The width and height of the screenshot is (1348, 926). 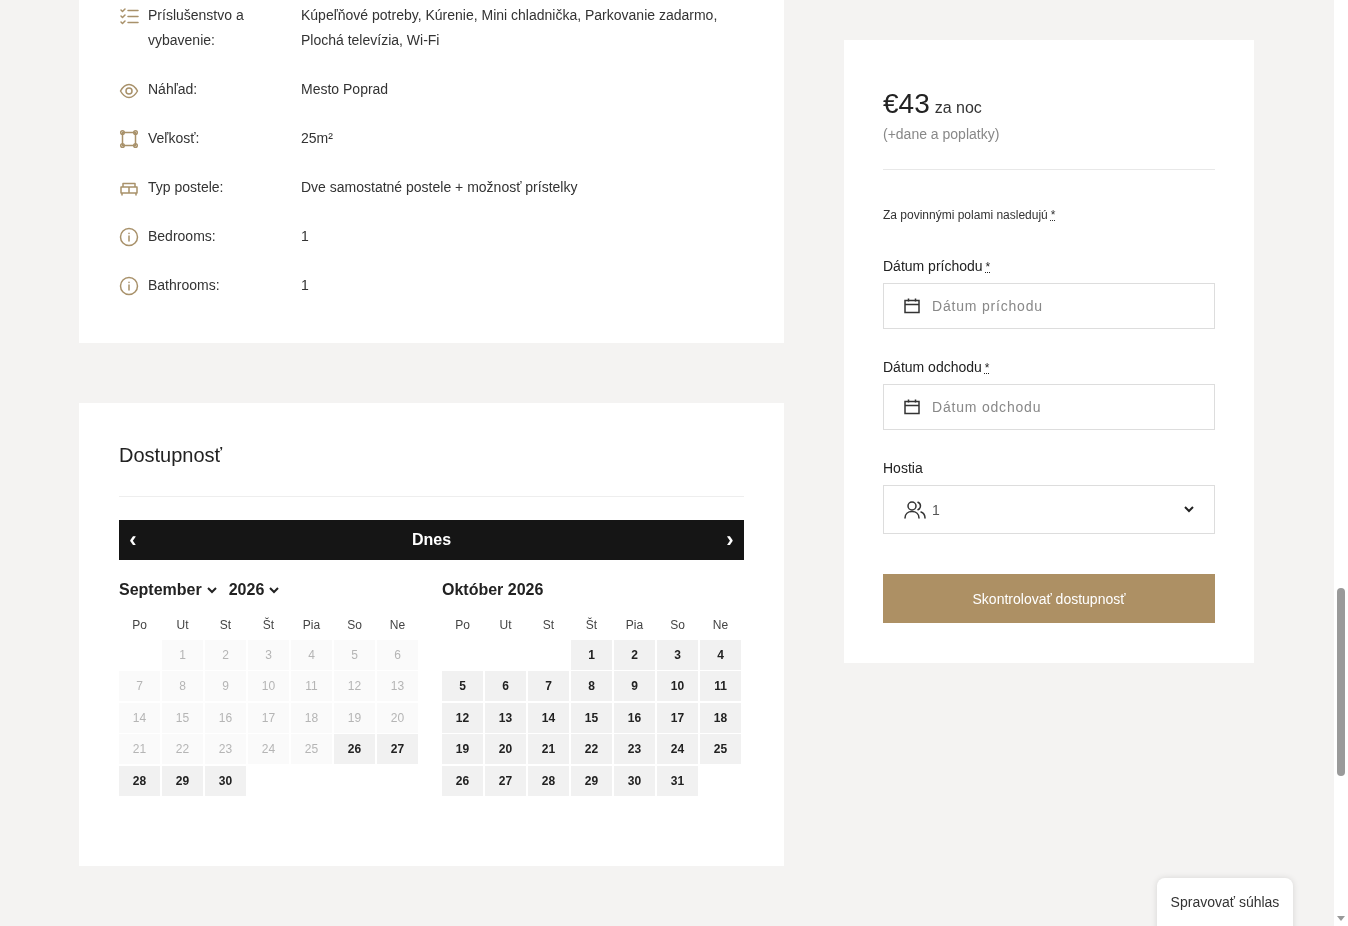 I want to click on calendar-day: 12, so click(x=462, y=717).